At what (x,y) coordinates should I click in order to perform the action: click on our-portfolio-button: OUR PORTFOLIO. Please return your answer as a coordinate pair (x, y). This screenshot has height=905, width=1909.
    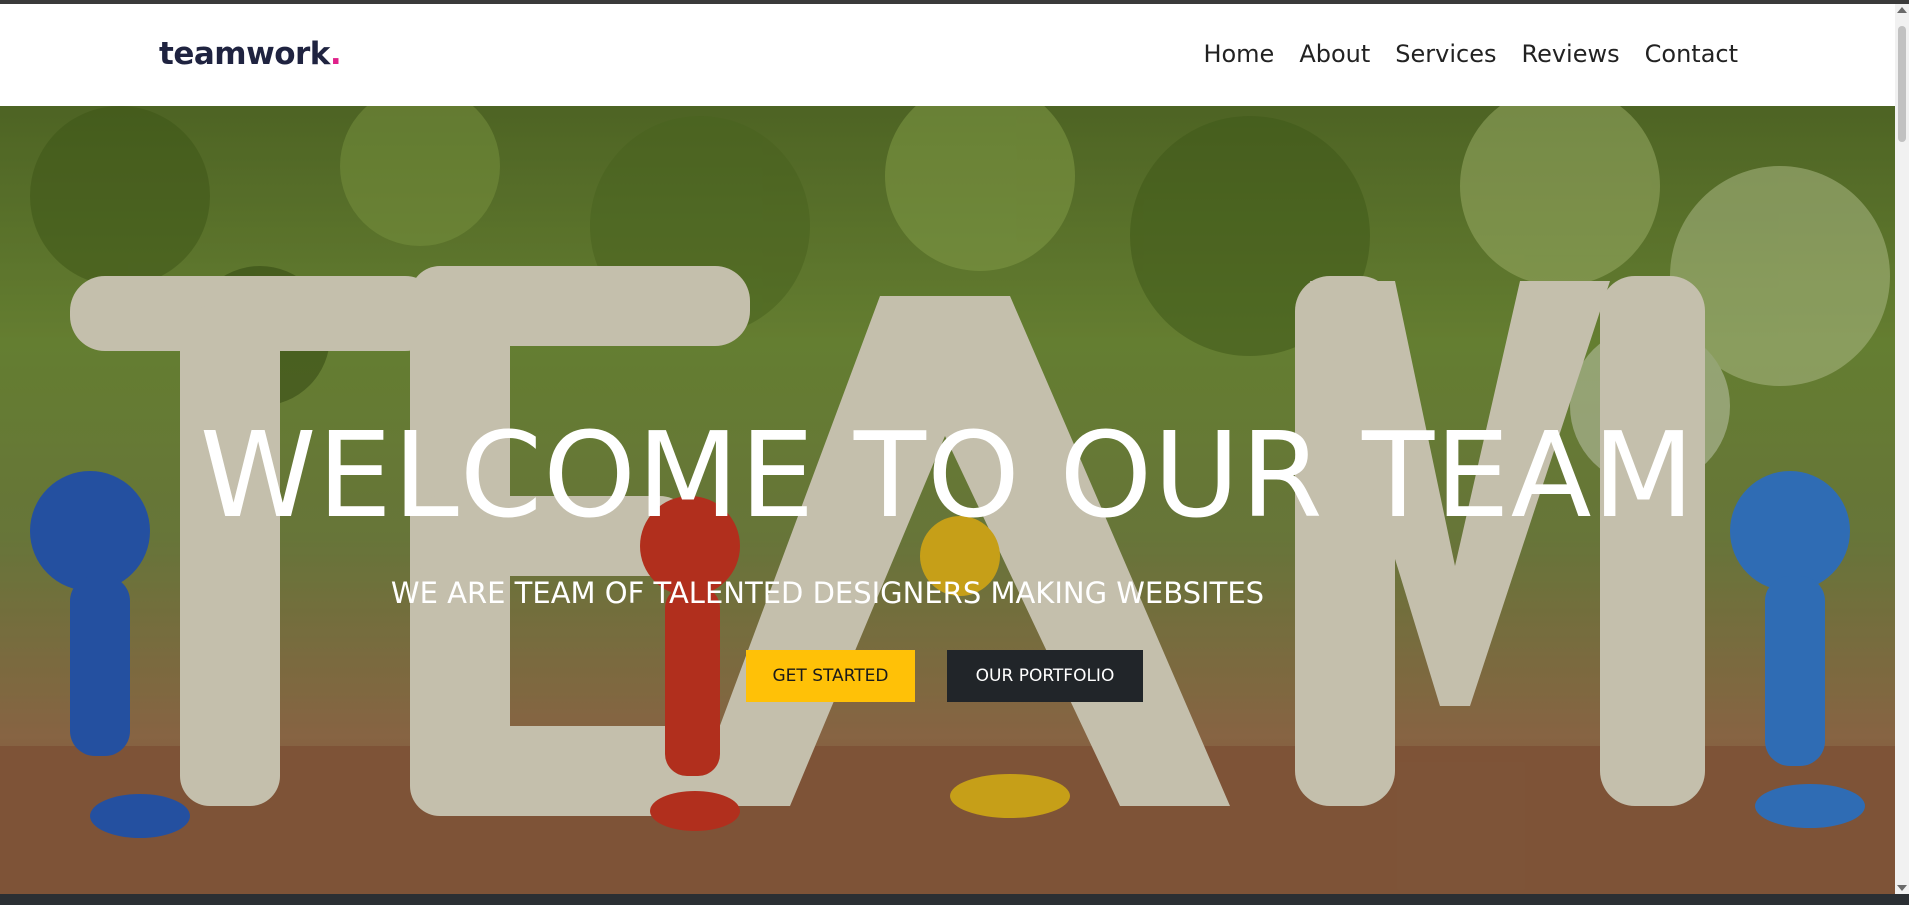
    Looking at the image, I should click on (1045, 676).